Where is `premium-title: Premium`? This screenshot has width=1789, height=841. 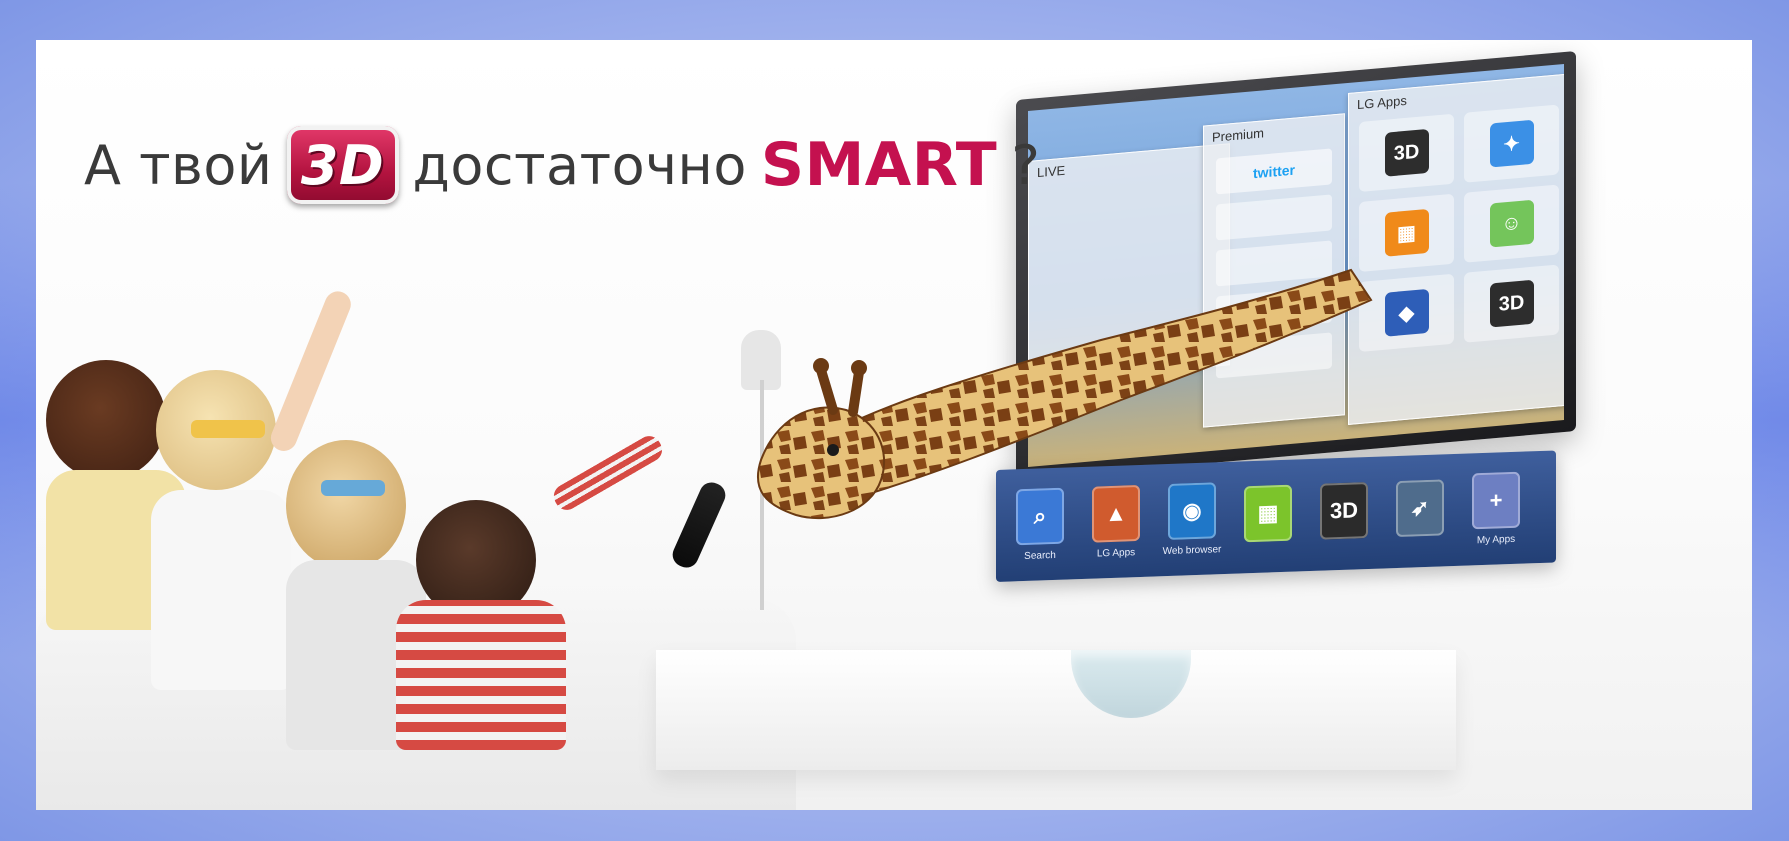 premium-title: Premium is located at coordinates (1238, 135).